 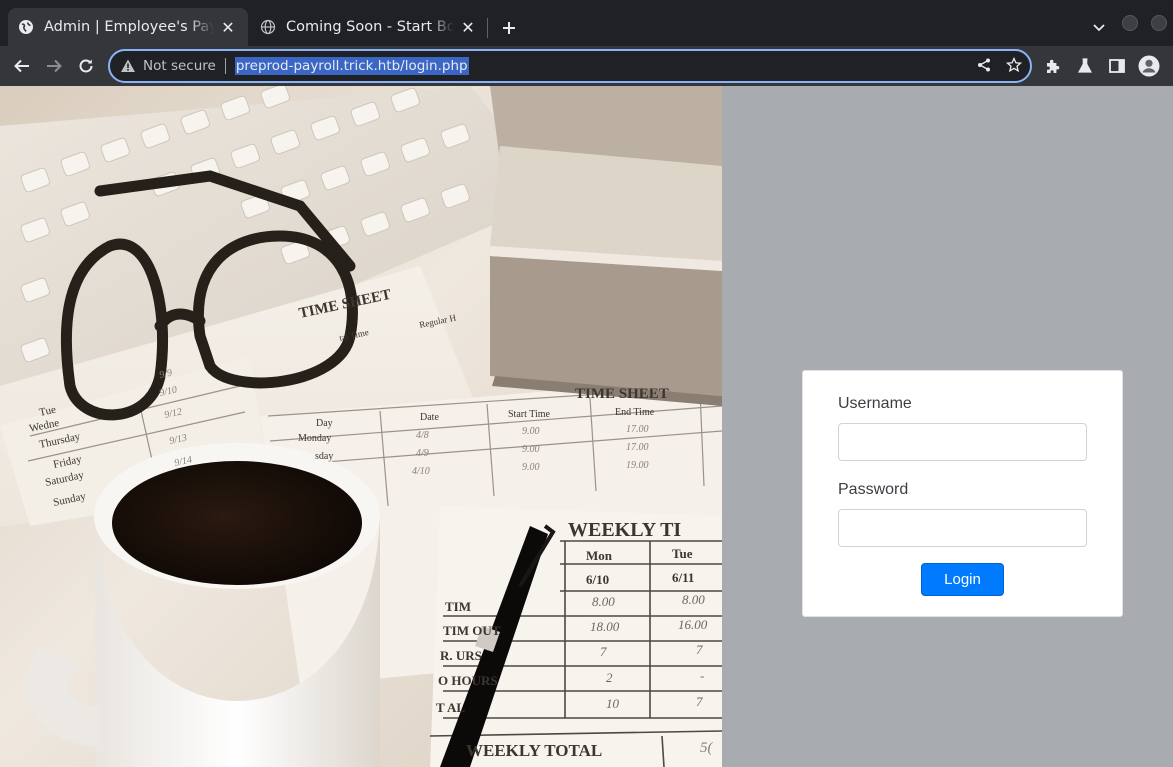 I want to click on globe-icon, so click(x=268, y=27).